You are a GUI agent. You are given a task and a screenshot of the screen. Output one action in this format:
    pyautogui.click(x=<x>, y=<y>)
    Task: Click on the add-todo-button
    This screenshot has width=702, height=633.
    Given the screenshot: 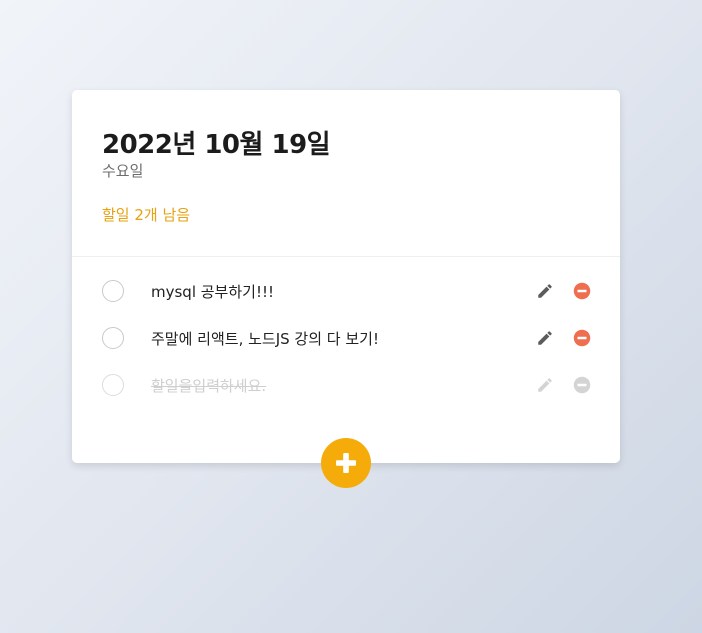 What is the action you would take?
    pyautogui.click(x=346, y=463)
    